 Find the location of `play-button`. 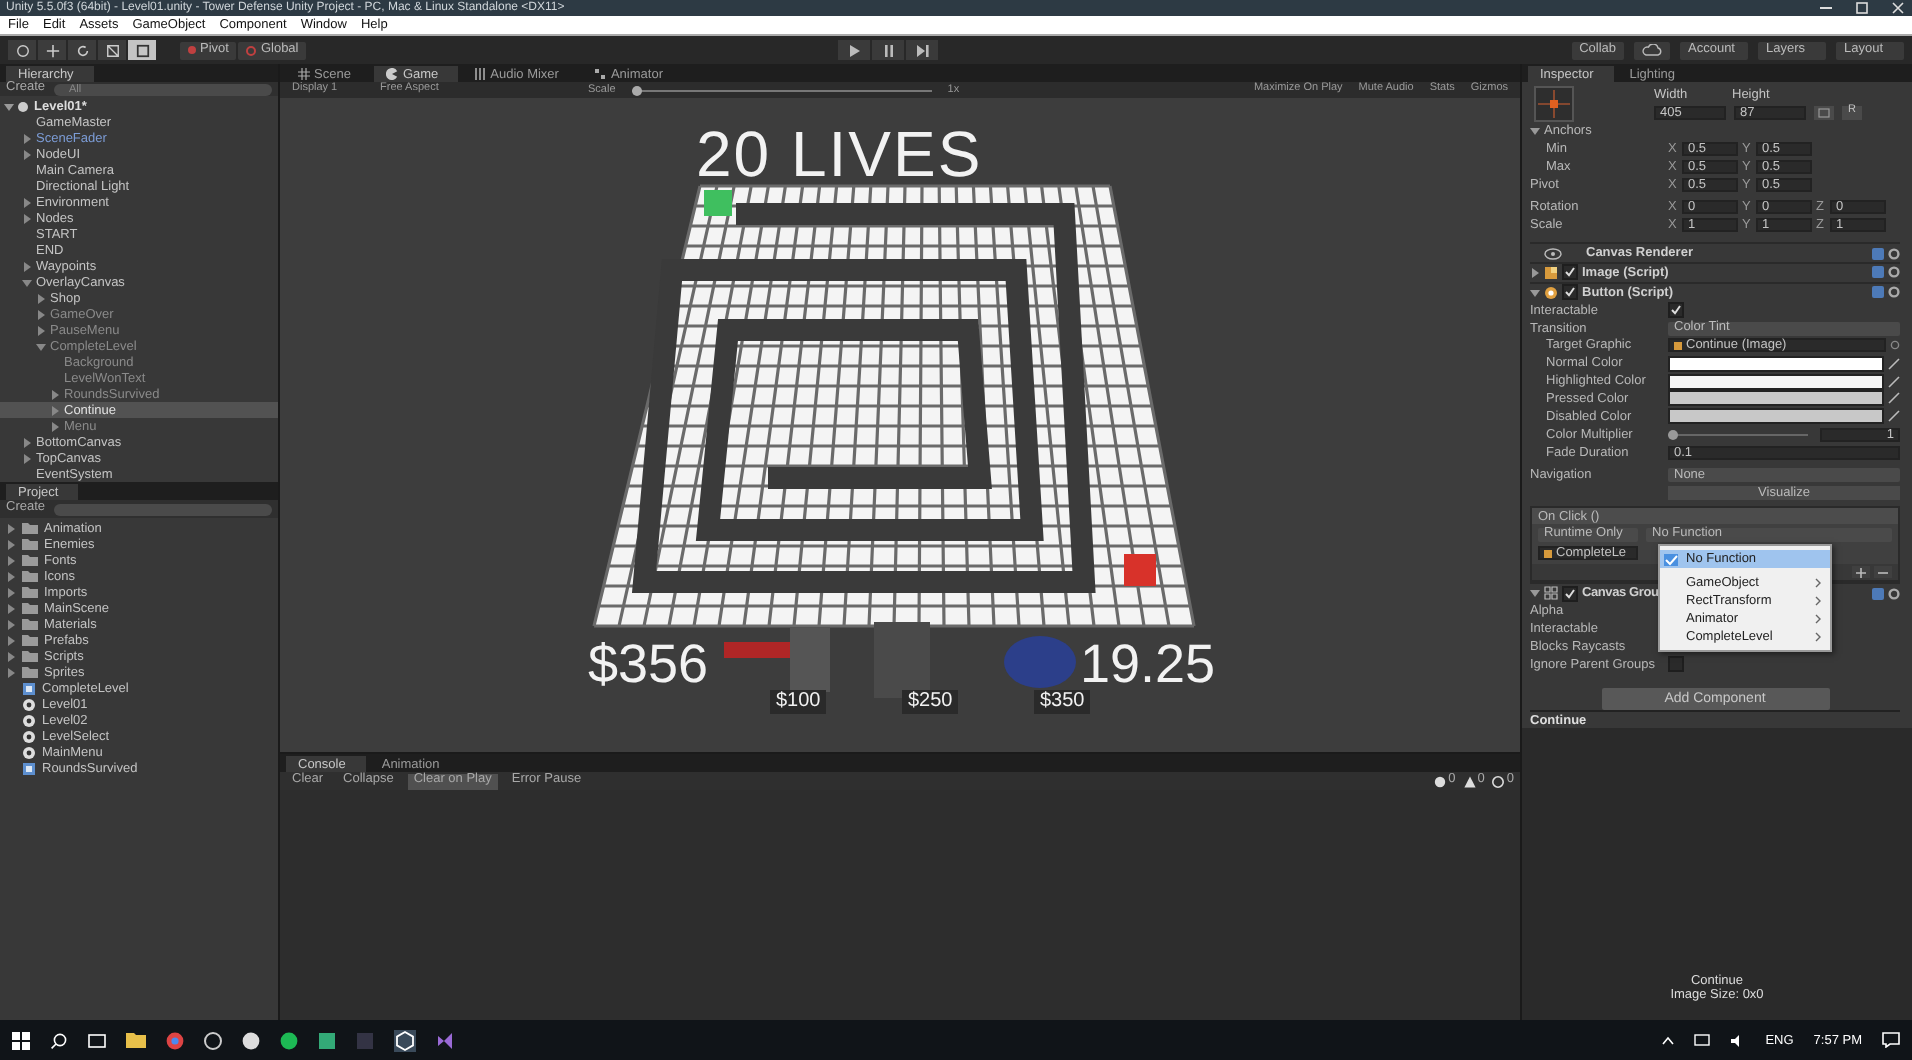

play-button is located at coordinates (854, 50).